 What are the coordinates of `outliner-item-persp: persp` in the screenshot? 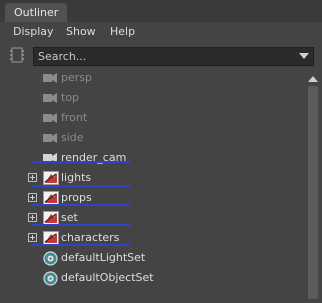 It's located at (153, 78).